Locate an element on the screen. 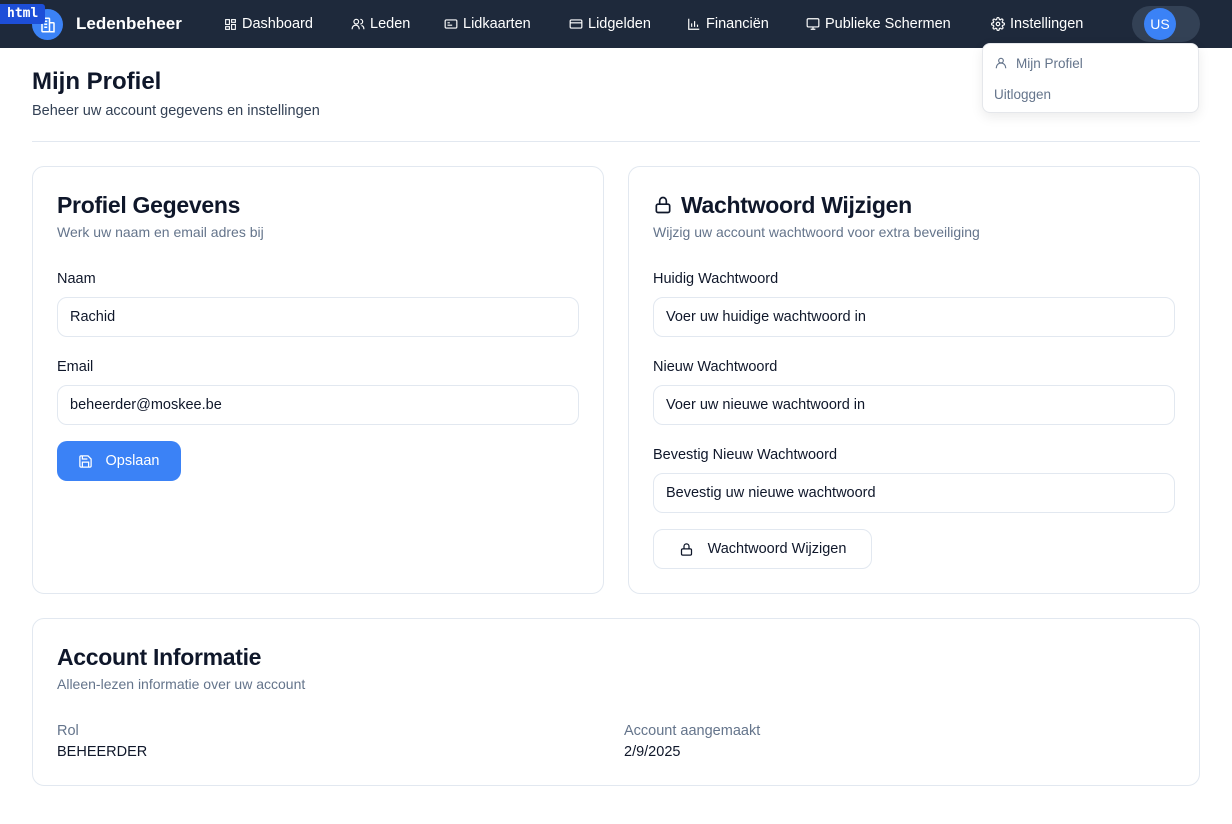  nav-item-publieke-schermen: Publieke Schermen is located at coordinates (878, 24).